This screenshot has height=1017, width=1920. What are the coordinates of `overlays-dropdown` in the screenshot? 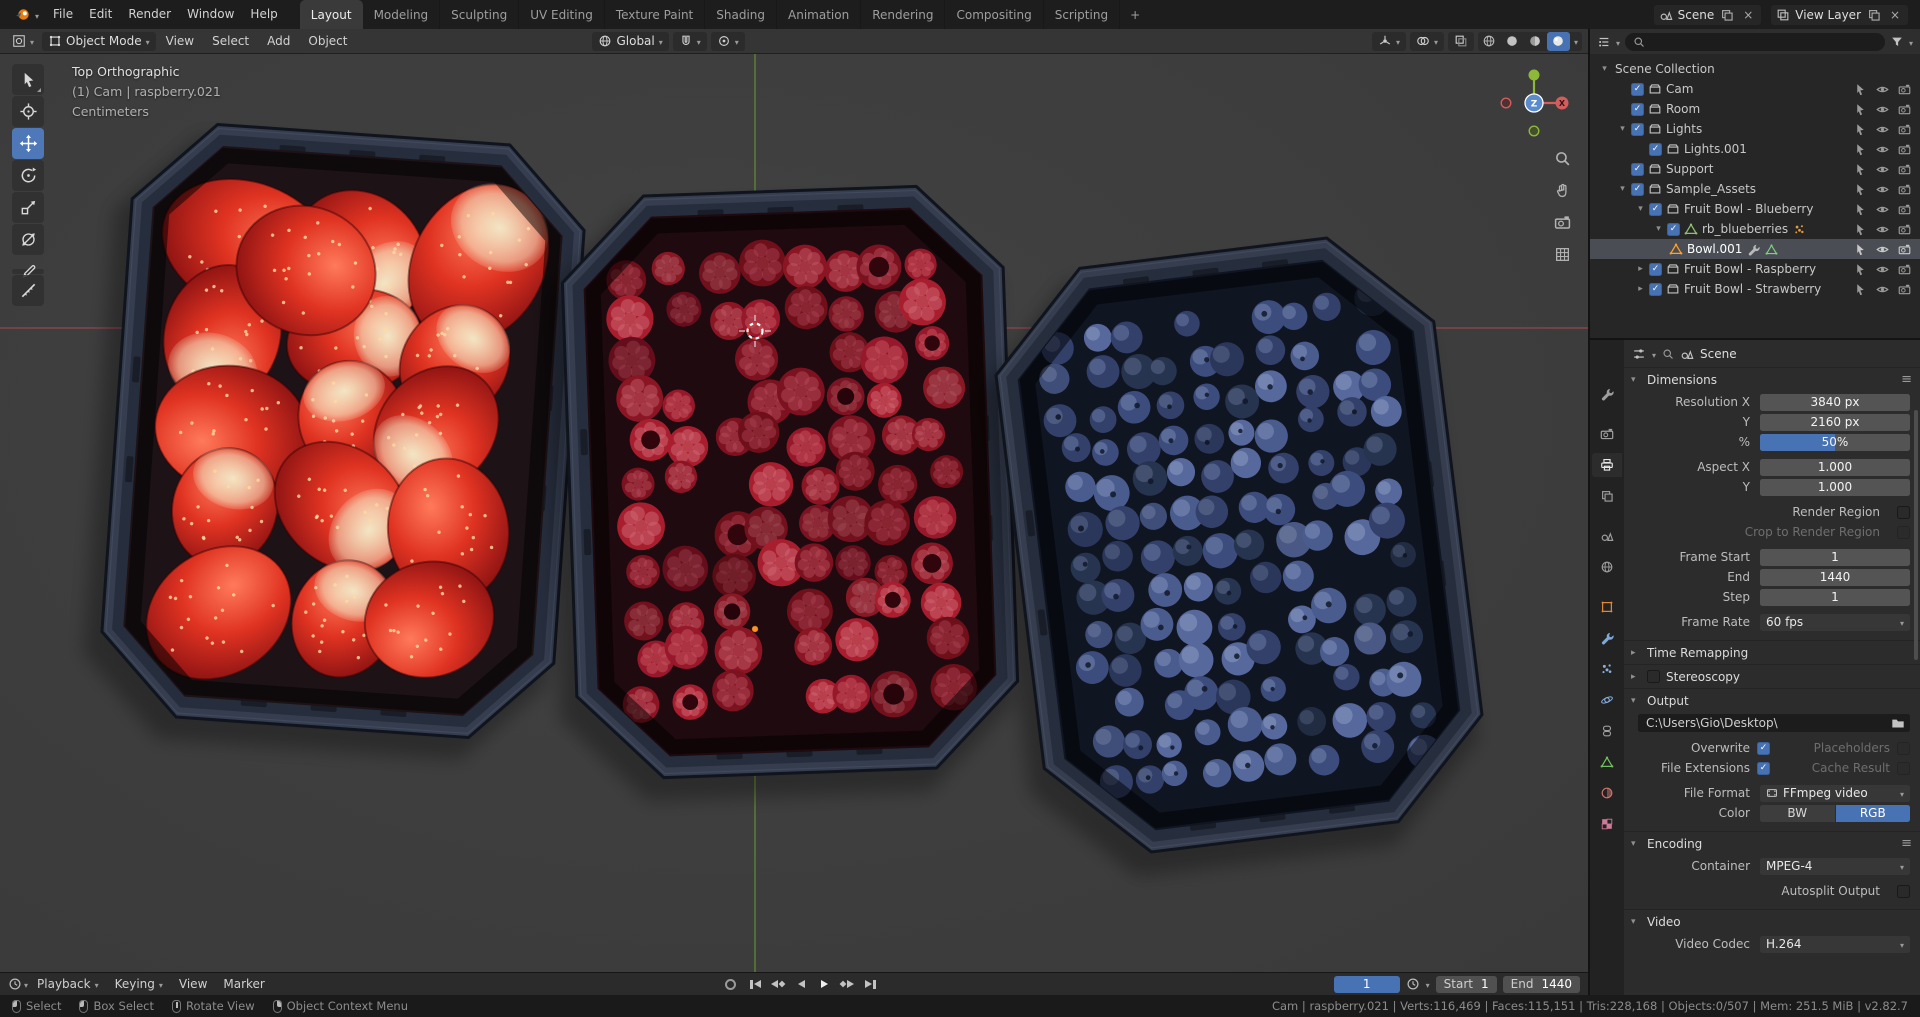 It's located at (1426, 41).